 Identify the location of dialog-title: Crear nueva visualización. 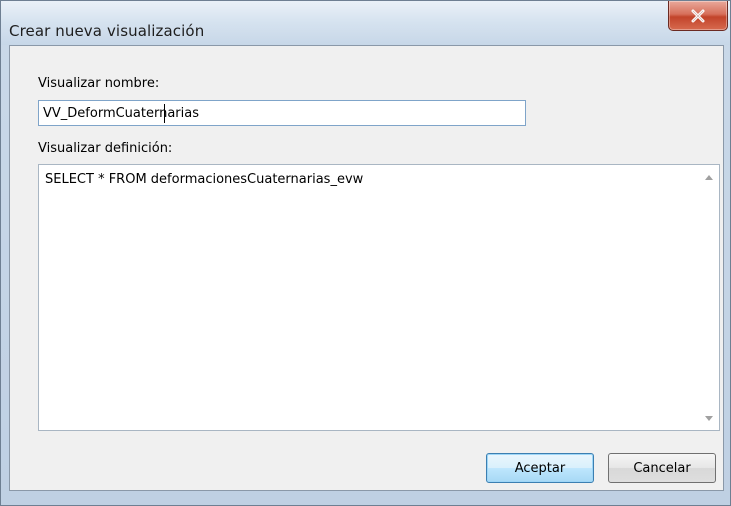
(107, 31).